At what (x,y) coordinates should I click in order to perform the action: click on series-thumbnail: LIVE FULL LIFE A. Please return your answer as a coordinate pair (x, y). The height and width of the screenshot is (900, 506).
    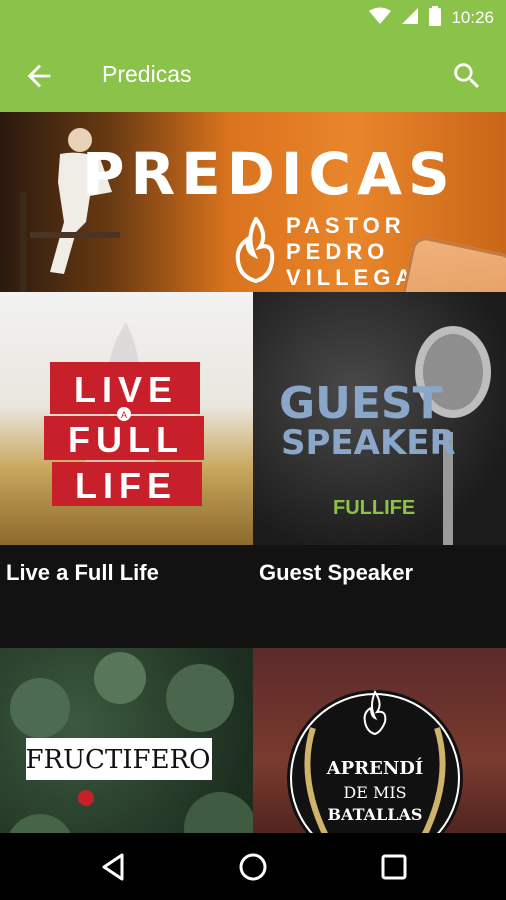
    Looking at the image, I should click on (126, 418).